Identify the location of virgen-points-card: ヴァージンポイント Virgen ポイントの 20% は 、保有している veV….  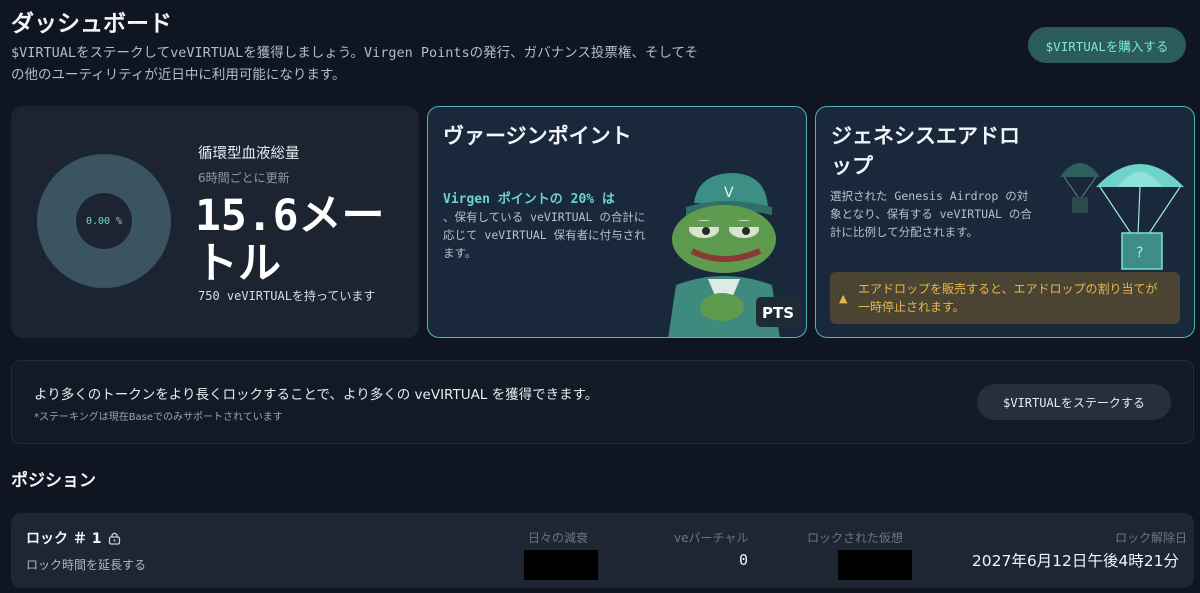
(617, 222).